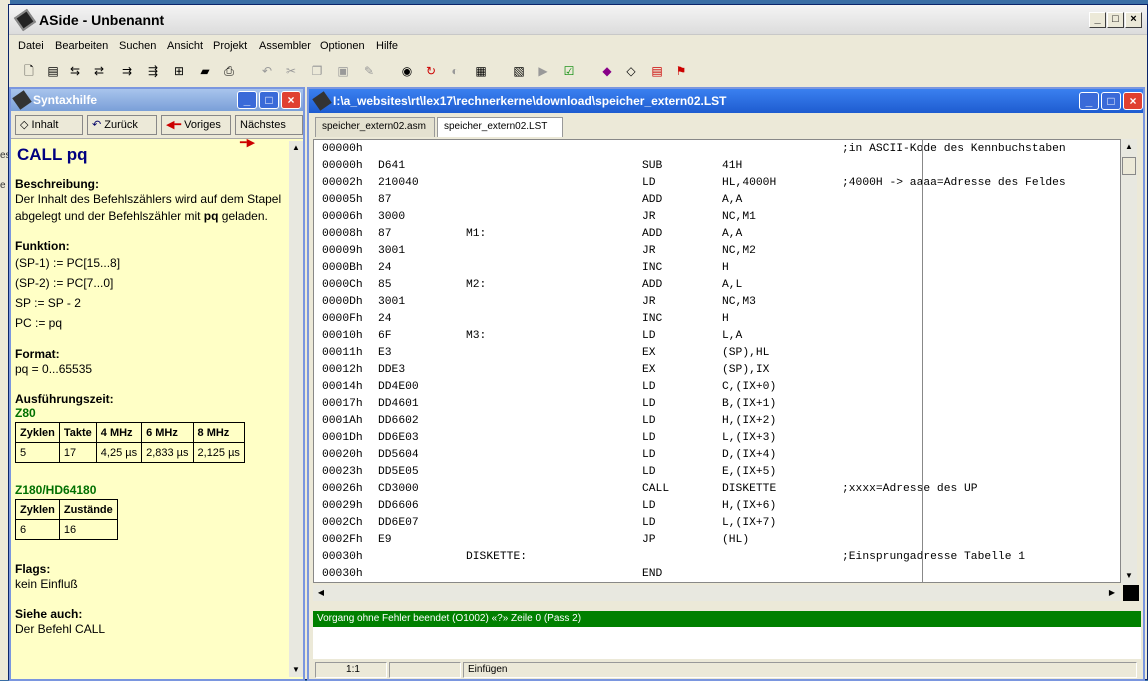  Describe the element at coordinates (398, 438) in the screenshot. I see `line-opcode: DD6E03` at that location.